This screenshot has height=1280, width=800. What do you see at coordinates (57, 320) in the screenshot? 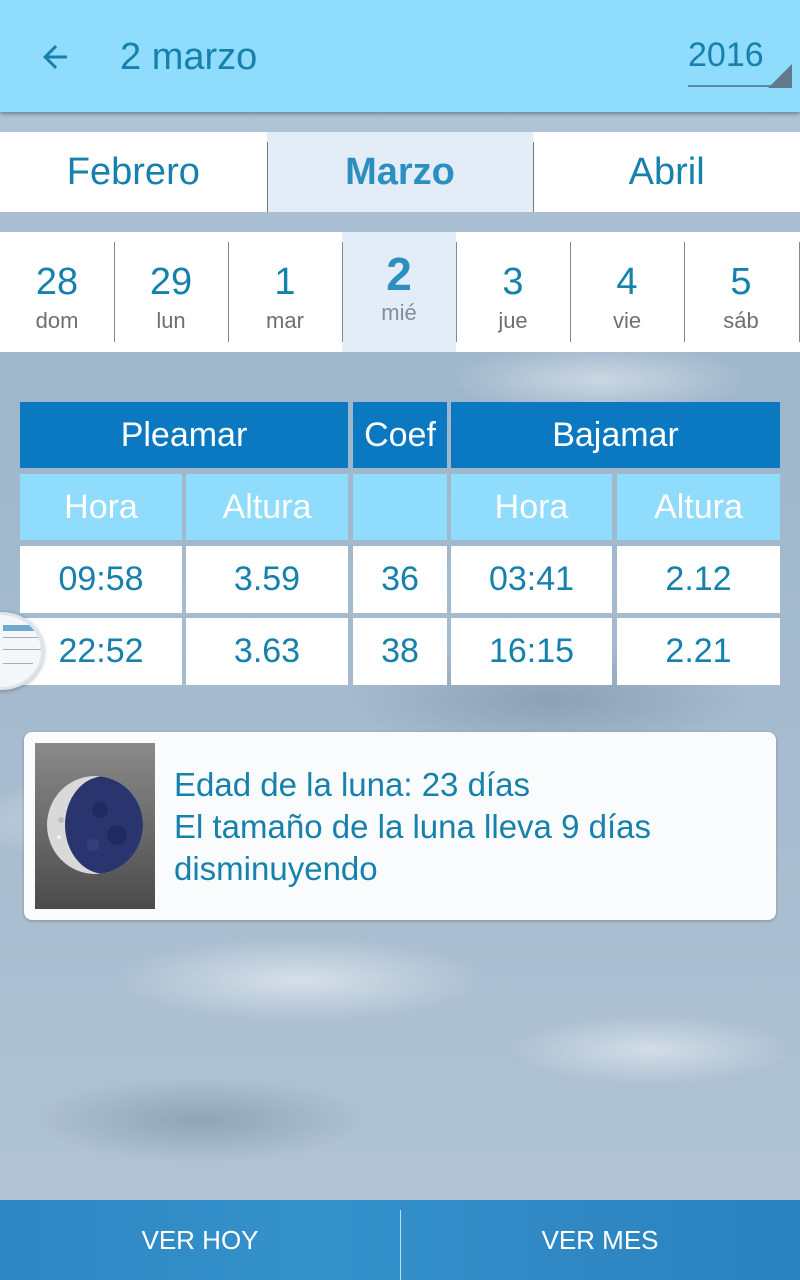
I see `day-of-week: dom` at bounding box center [57, 320].